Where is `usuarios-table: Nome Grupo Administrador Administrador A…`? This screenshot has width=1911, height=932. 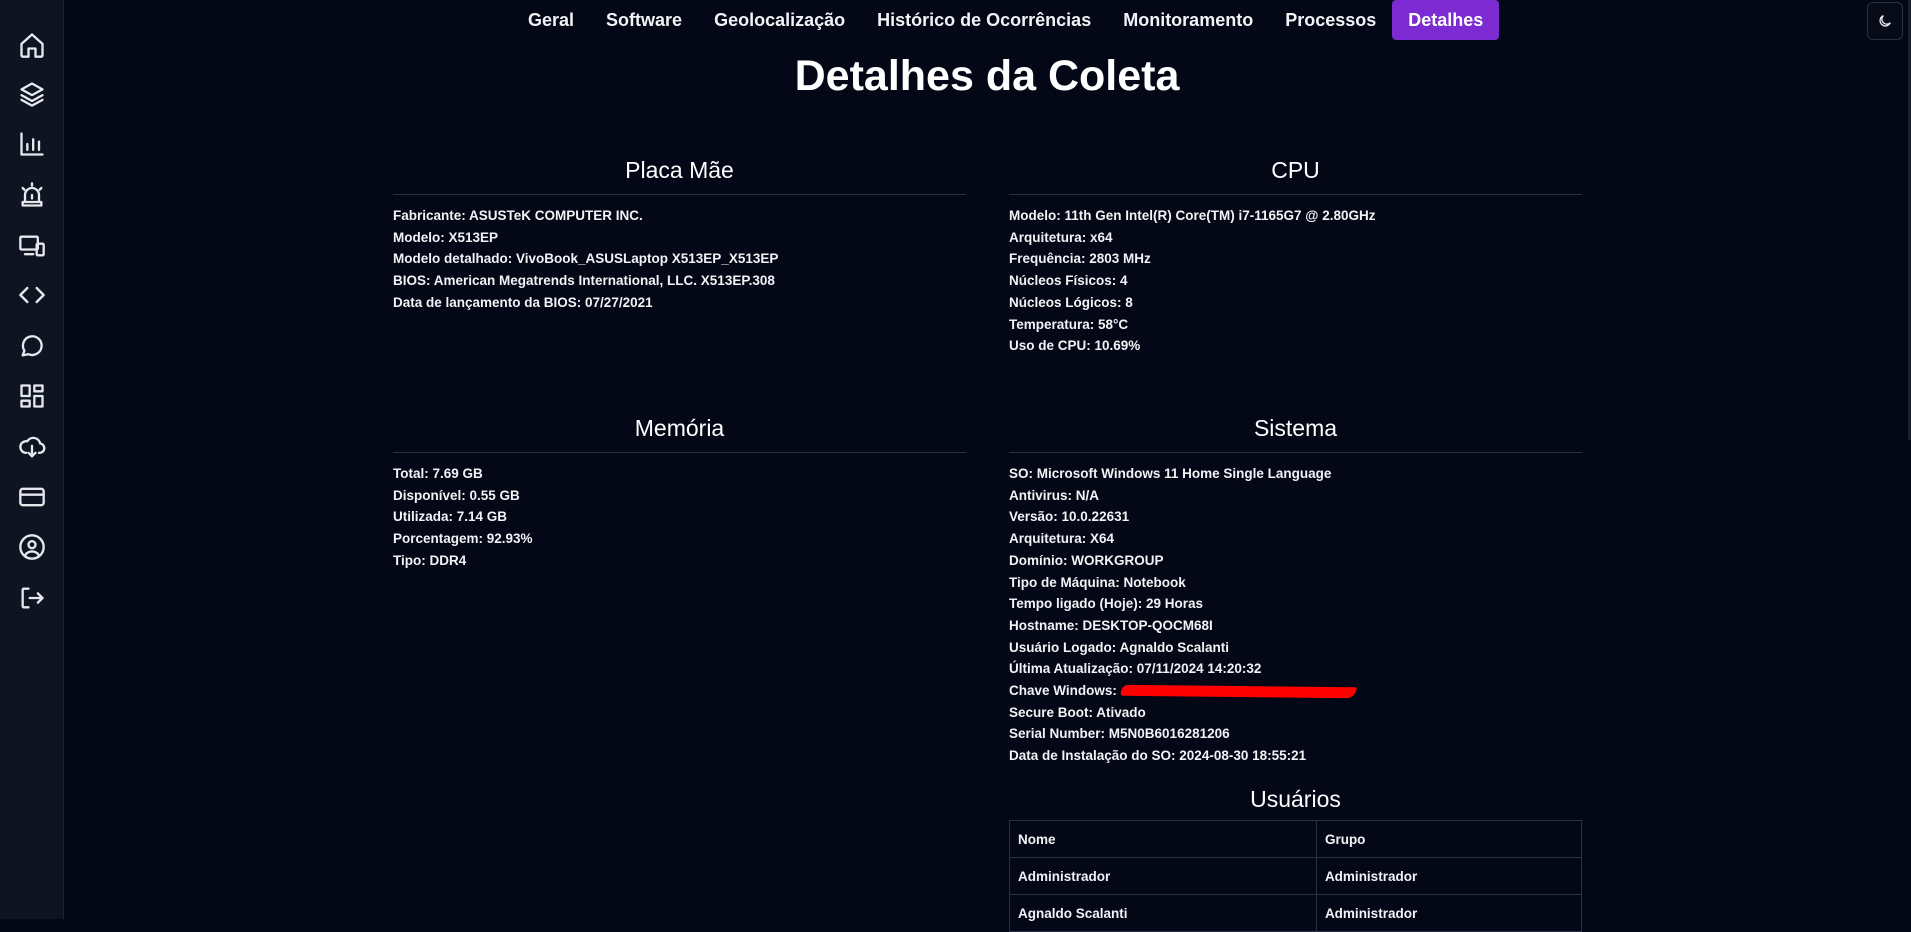
usuarios-table: Nome Grupo Administrador Administrador A… is located at coordinates (1296, 876).